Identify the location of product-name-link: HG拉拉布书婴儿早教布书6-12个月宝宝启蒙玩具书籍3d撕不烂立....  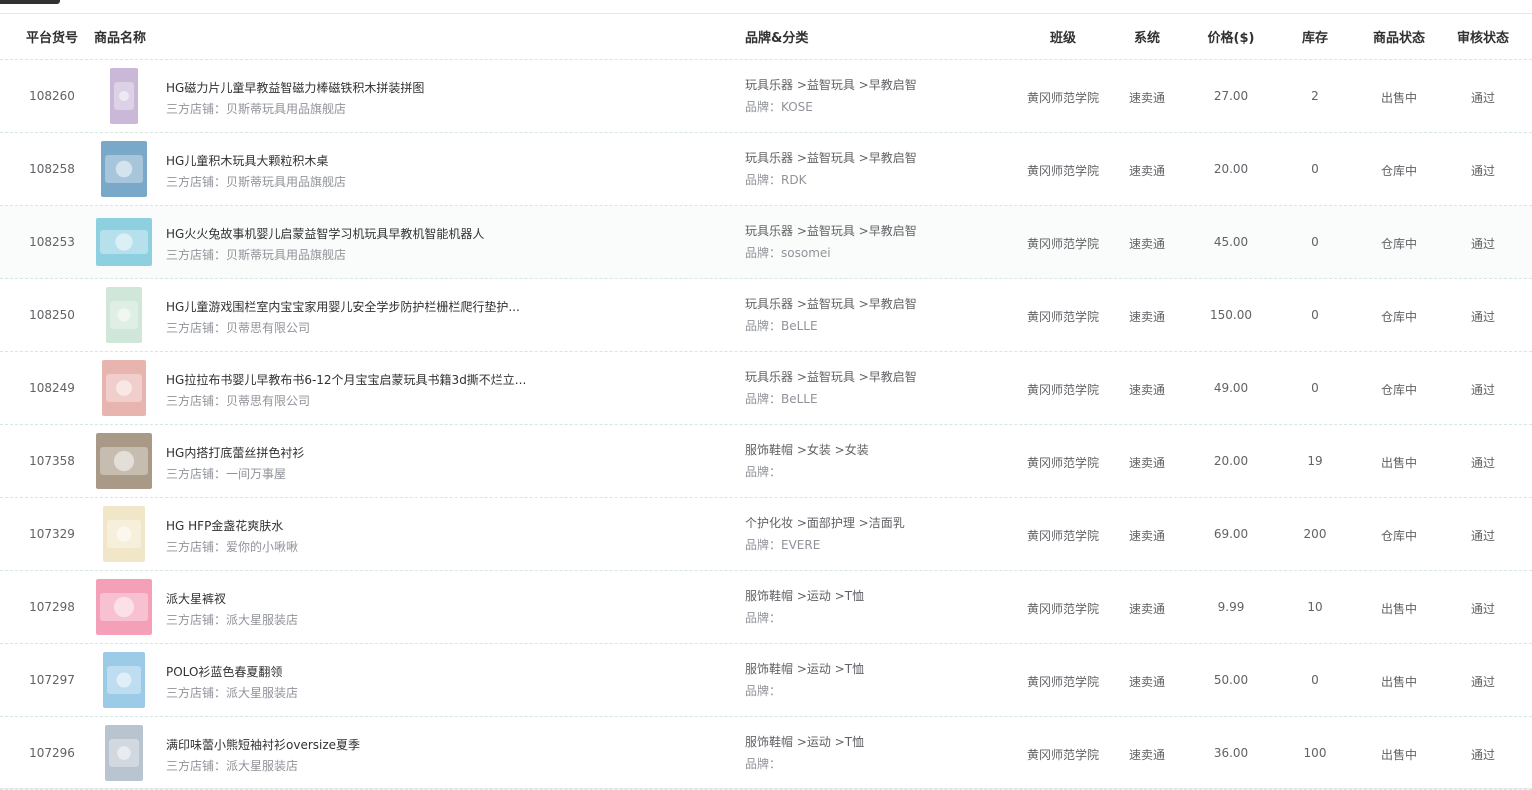
(346, 379).